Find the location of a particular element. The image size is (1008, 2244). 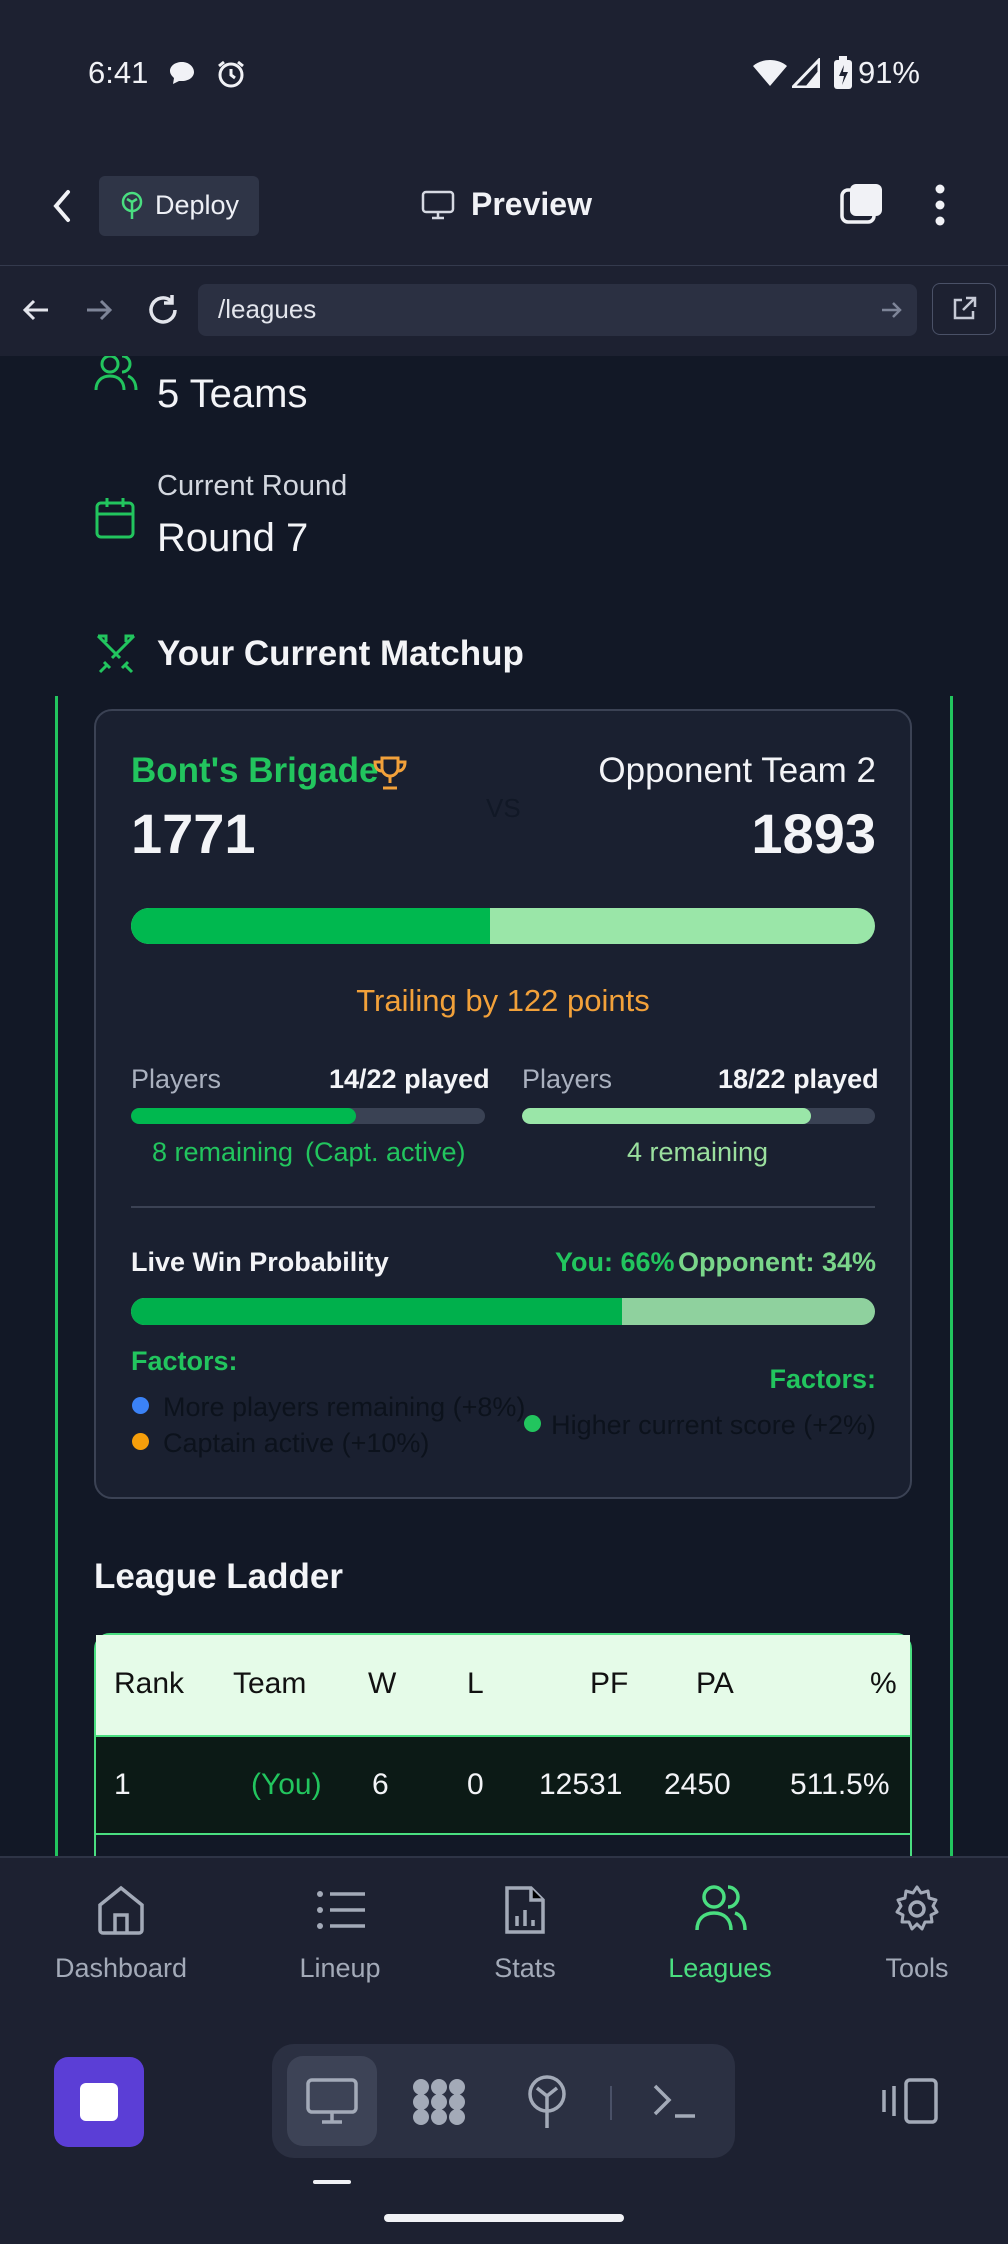

row-pa: 2450 is located at coordinates (697, 1784).